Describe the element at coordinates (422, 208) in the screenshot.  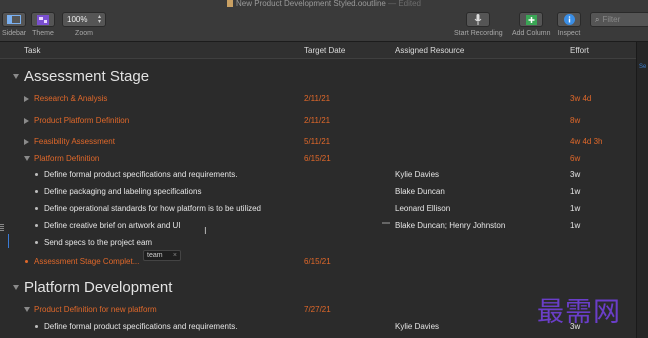
I see `assigned-resource-cell: Leonard Ellison` at that location.